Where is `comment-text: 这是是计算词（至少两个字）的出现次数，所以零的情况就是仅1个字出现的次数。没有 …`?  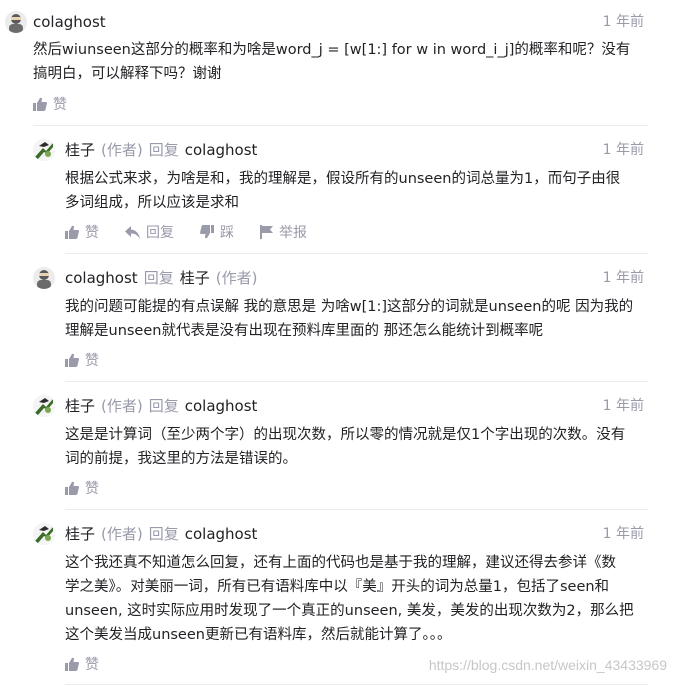
comment-text: 这是是计算词（至少两个字）的出现次数，所以零的情况就是仅1个字出现的次数。没有 … is located at coordinates (345, 447).